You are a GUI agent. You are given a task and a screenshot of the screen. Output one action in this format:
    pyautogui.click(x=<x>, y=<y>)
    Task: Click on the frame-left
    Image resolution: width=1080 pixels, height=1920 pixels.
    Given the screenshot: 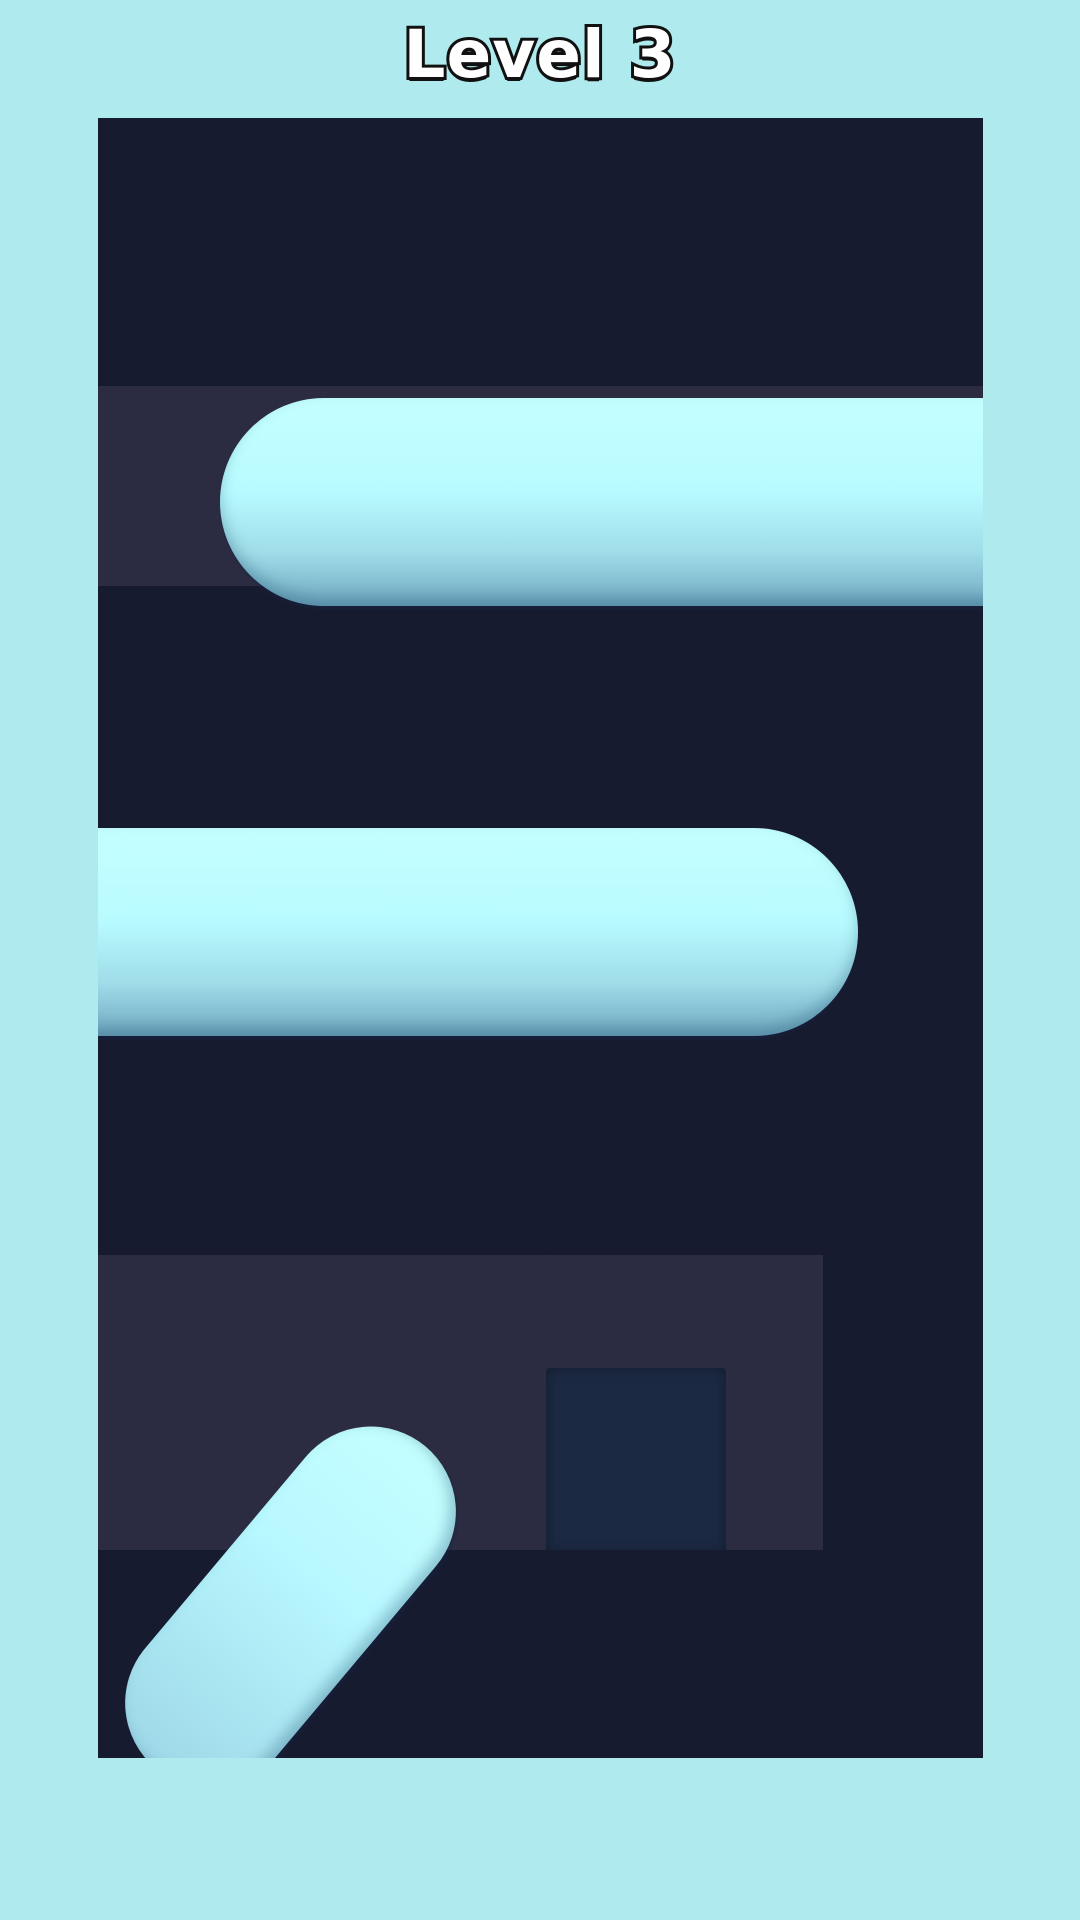 What is the action you would take?
    pyautogui.click(x=49, y=938)
    